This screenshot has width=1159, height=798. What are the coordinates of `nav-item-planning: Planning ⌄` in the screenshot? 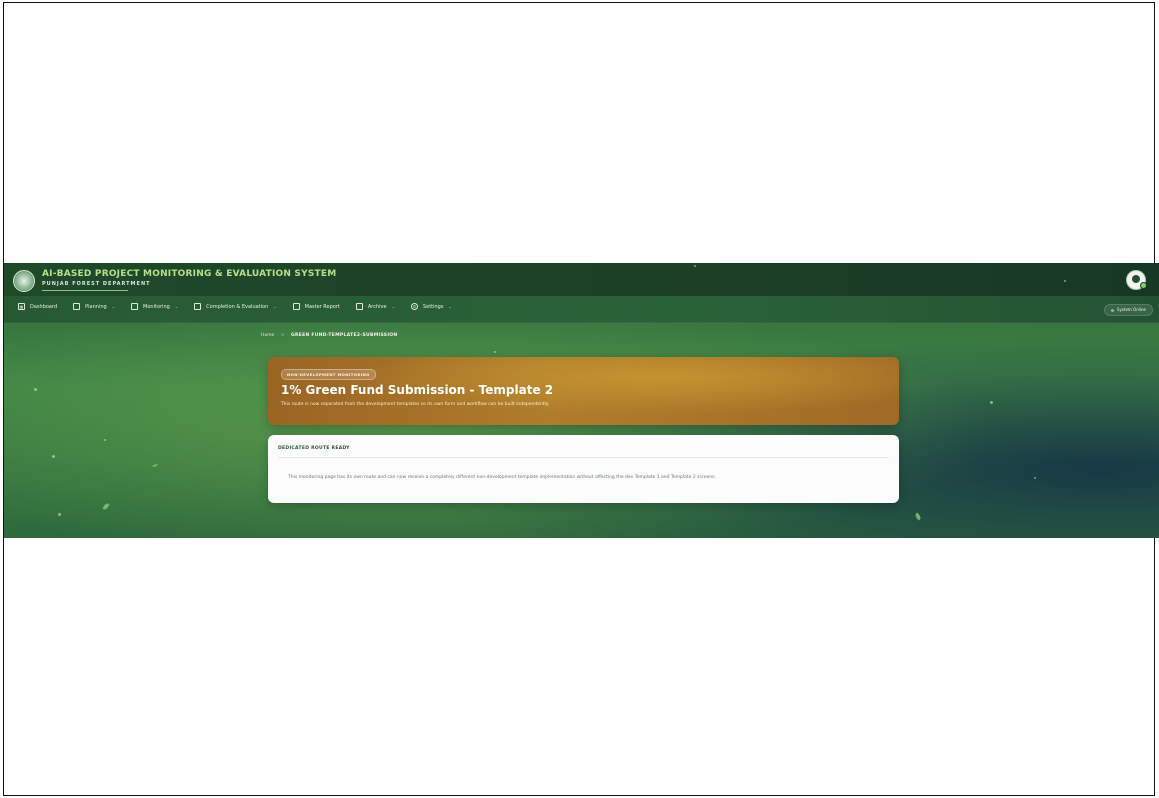 It's located at (94, 306).